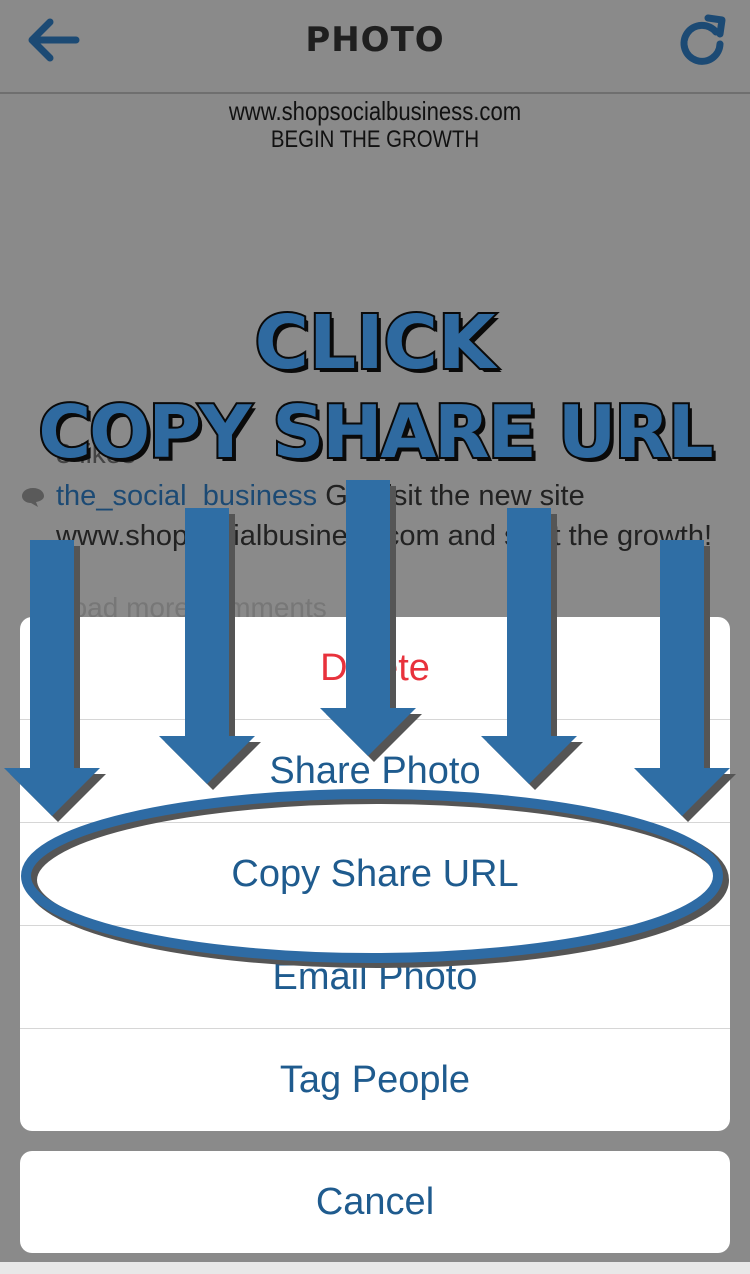  Describe the element at coordinates (375, 111) in the screenshot. I see `photo-site-text: www.shopsocialbusiness.com` at that location.